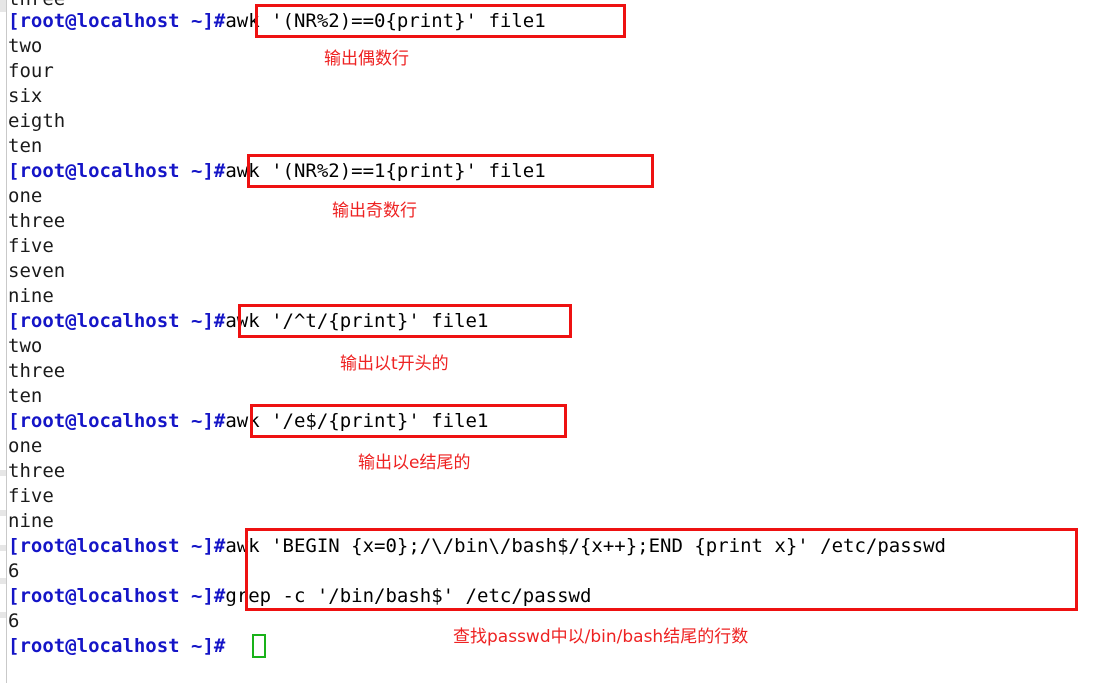  Describe the element at coordinates (385, 171) in the screenshot. I see `command-text: awk '(NR%2)==1{print}' file1` at that location.